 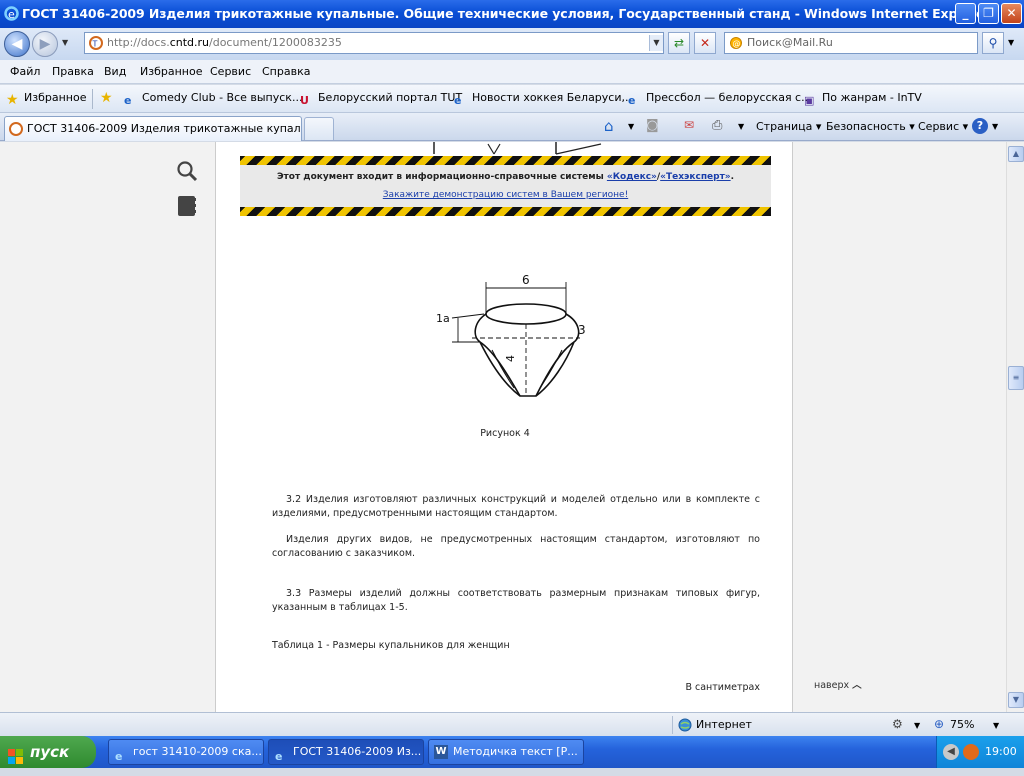 What do you see at coordinates (652, 125) in the screenshot?
I see `feeds-icon: ◙` at bounding box center [652, 125].